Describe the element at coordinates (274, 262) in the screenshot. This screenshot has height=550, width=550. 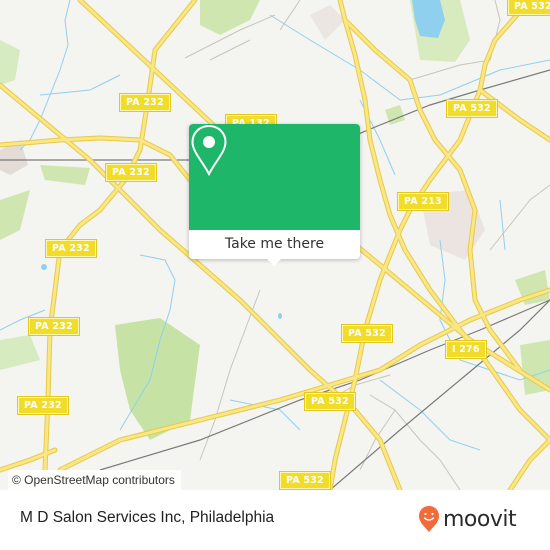
I see `popup-pointer` at that location.